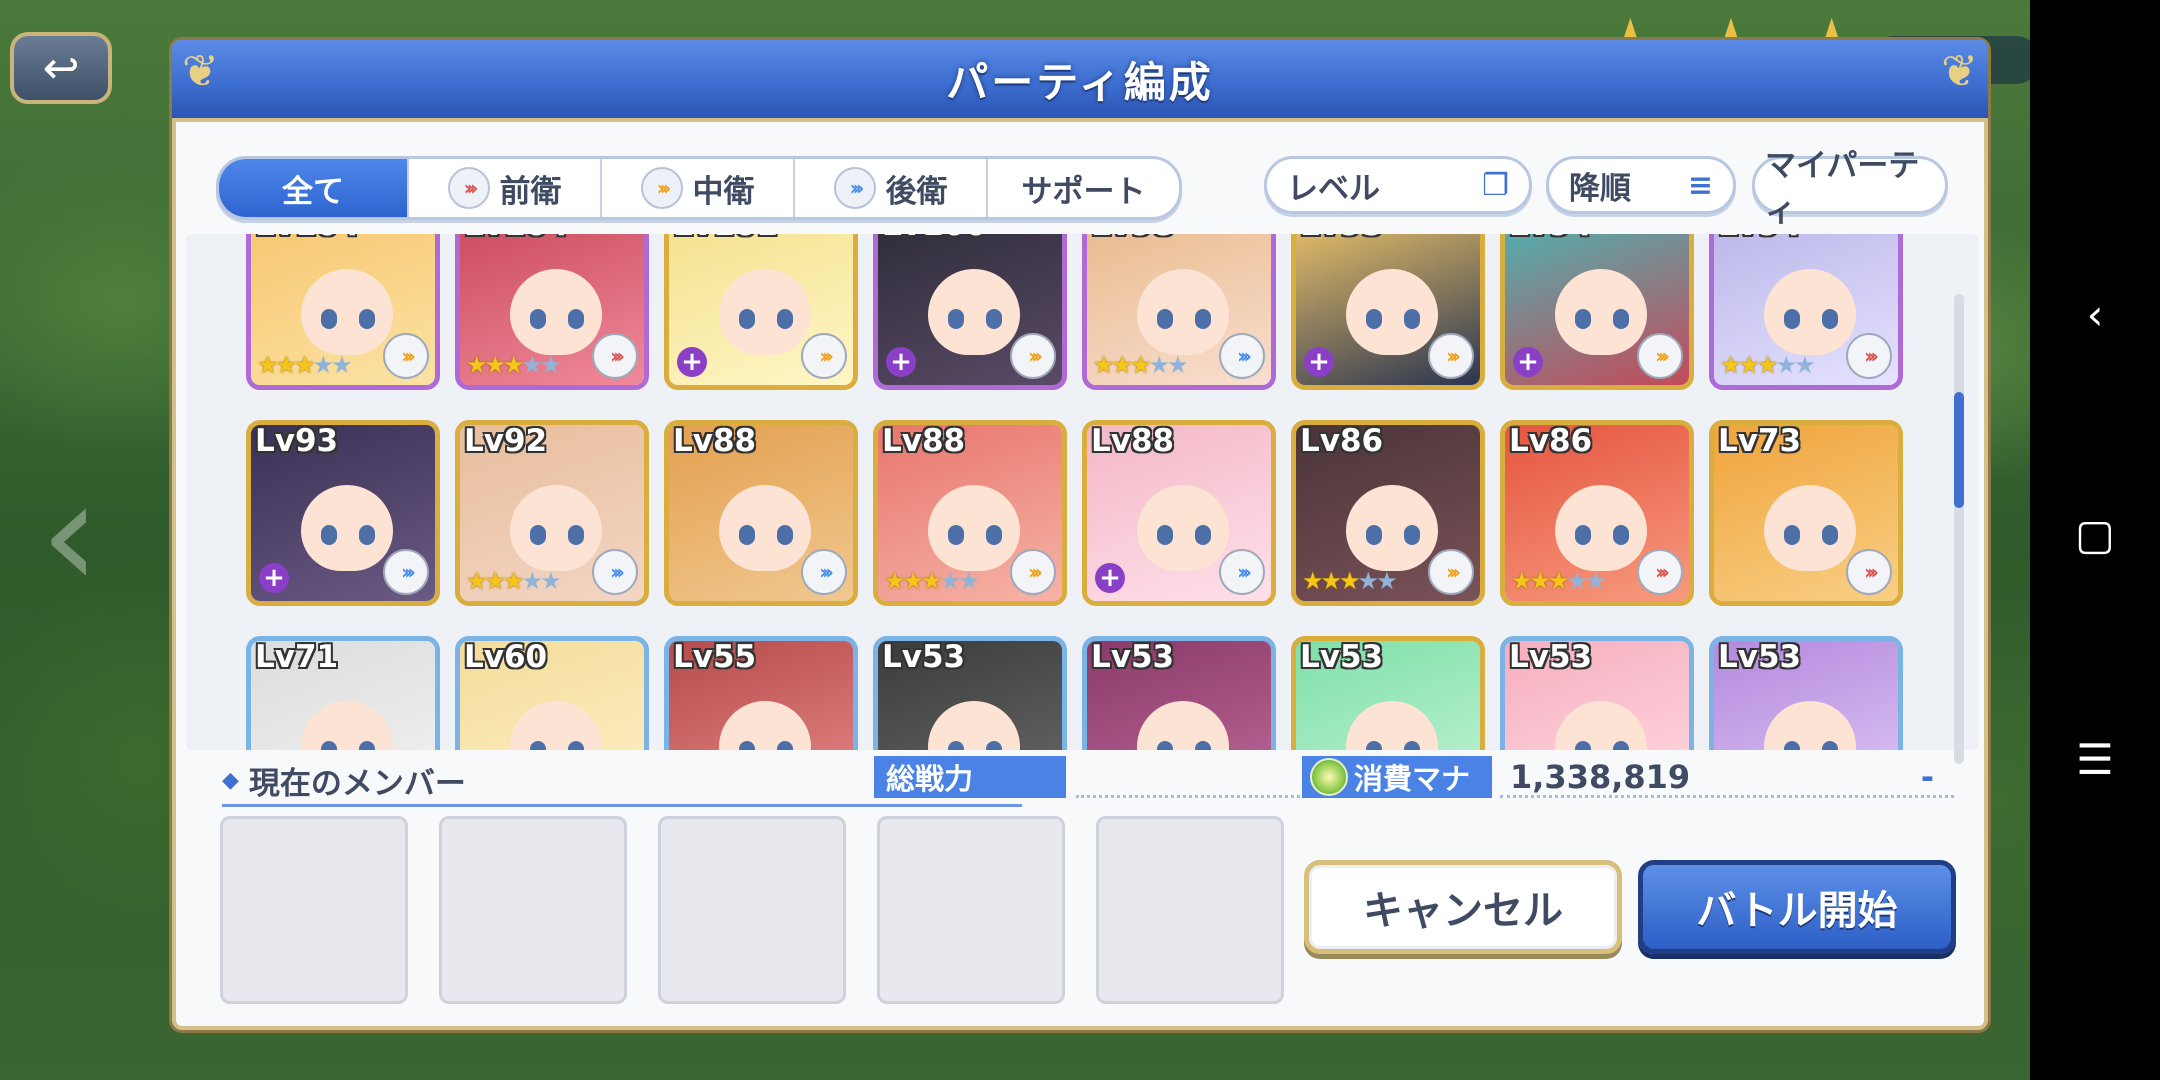  What do you see at coordinates (970, 312) in the screenshot?
I see `character-card: Lv100 + ›››` at bounding box center [970, 312].